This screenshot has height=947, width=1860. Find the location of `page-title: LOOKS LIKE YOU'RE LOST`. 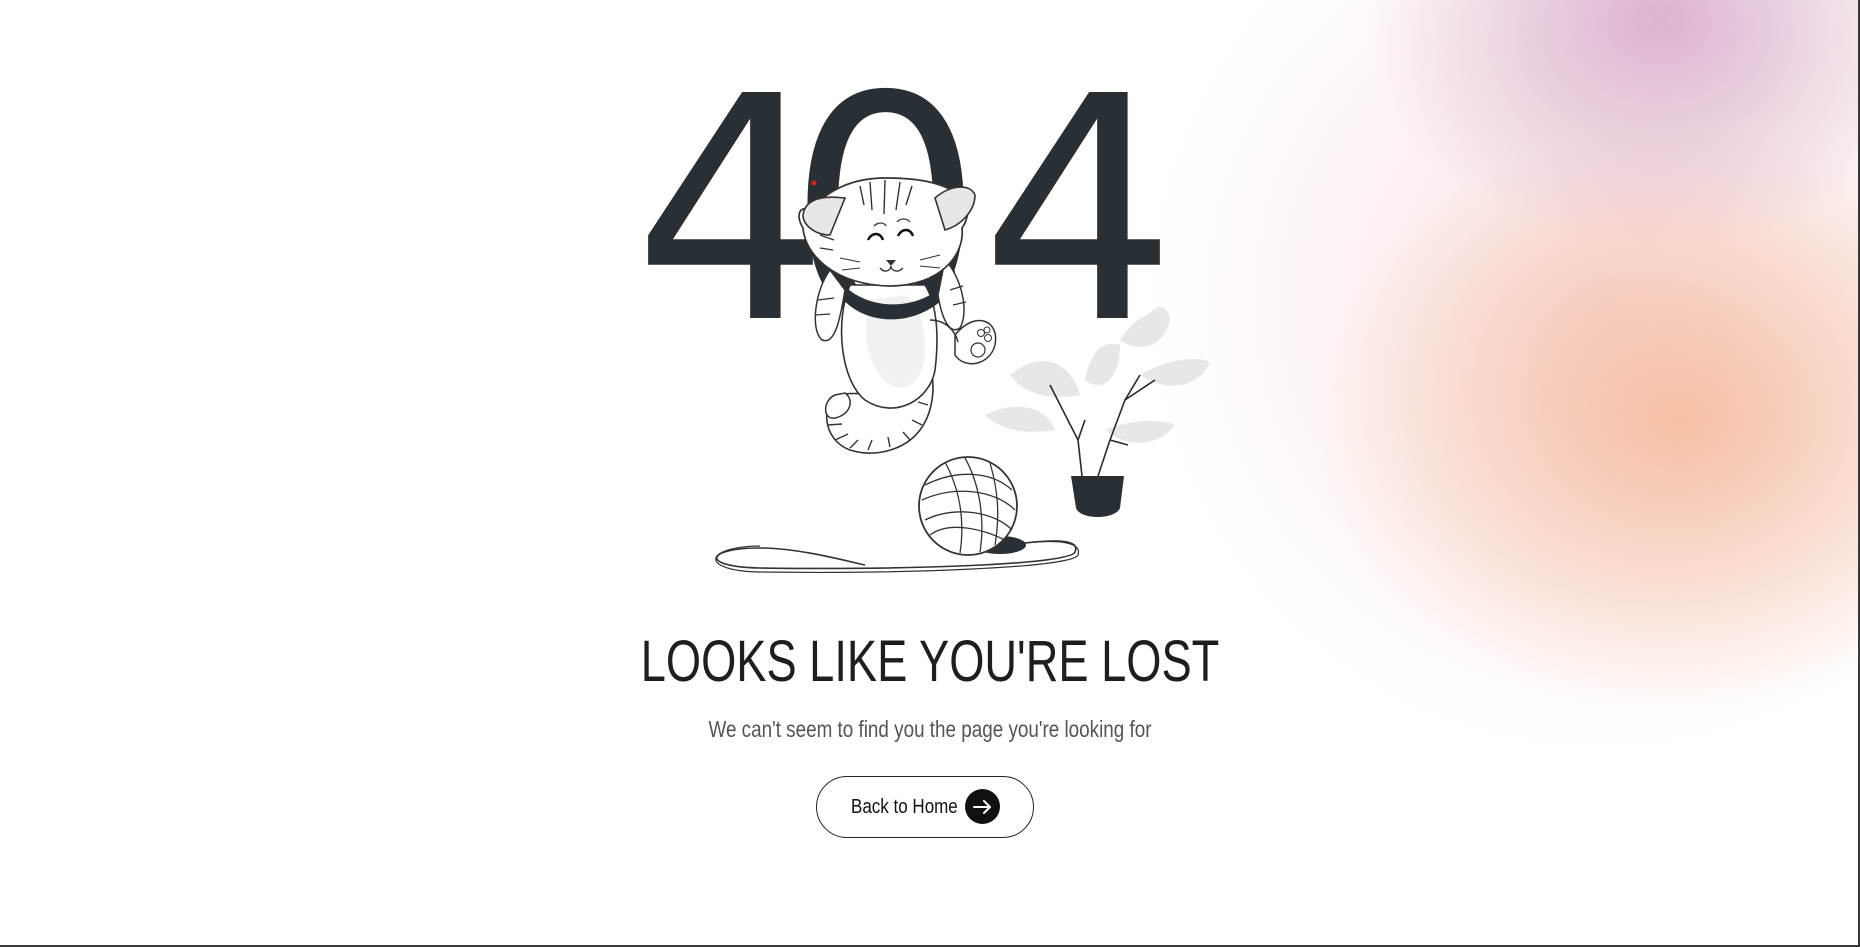

page-title: LOOKS LIKE YOU'RE LOST is located at coordinates (930, 661).